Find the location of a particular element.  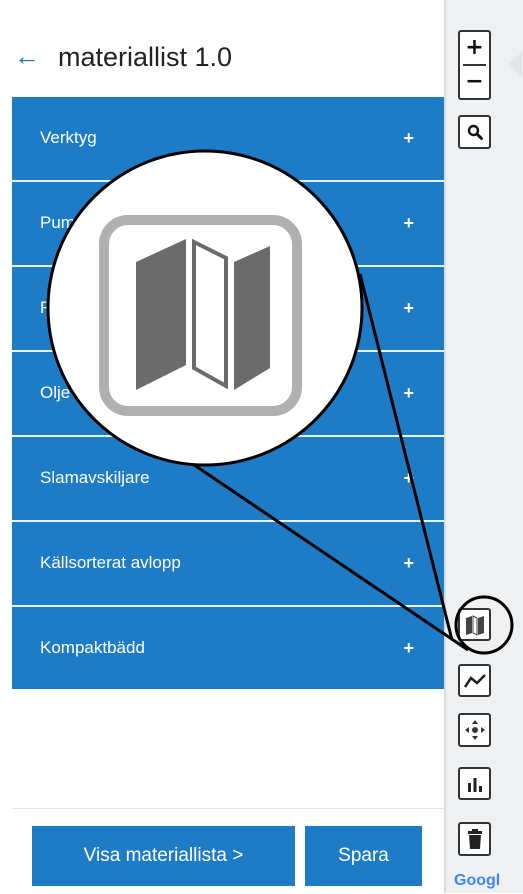

accordion-item-label: Slamavskiljare is located at coordinates (95, 477).